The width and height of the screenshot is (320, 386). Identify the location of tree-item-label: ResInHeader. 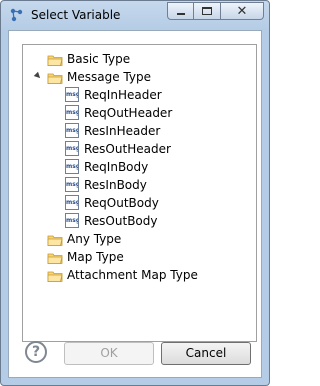
(122, 131).